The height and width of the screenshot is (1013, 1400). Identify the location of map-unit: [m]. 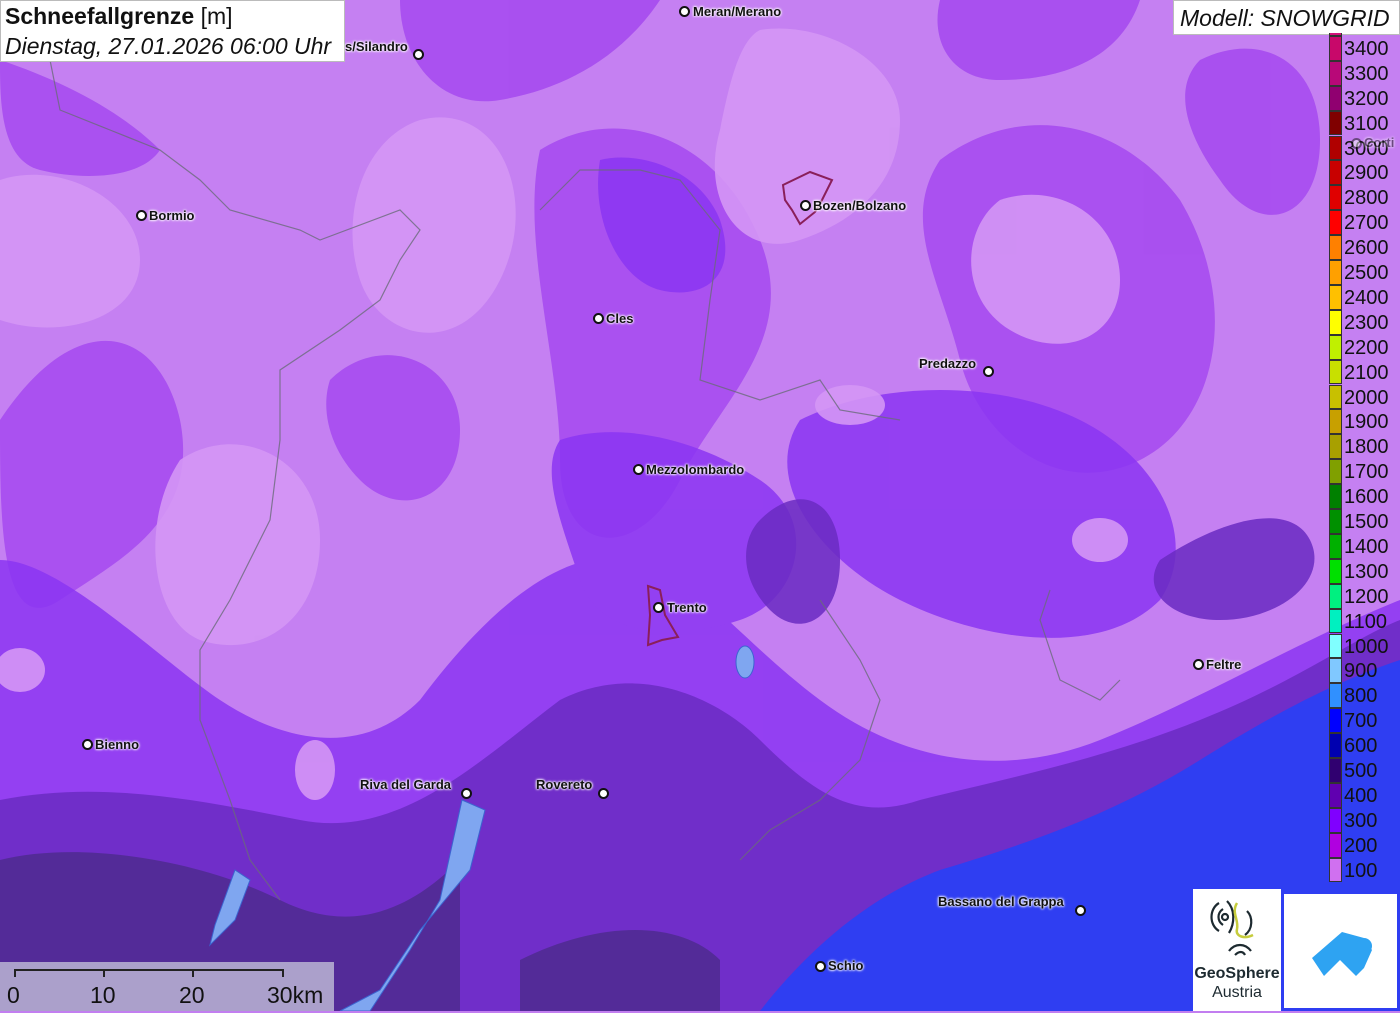
(216, 16).